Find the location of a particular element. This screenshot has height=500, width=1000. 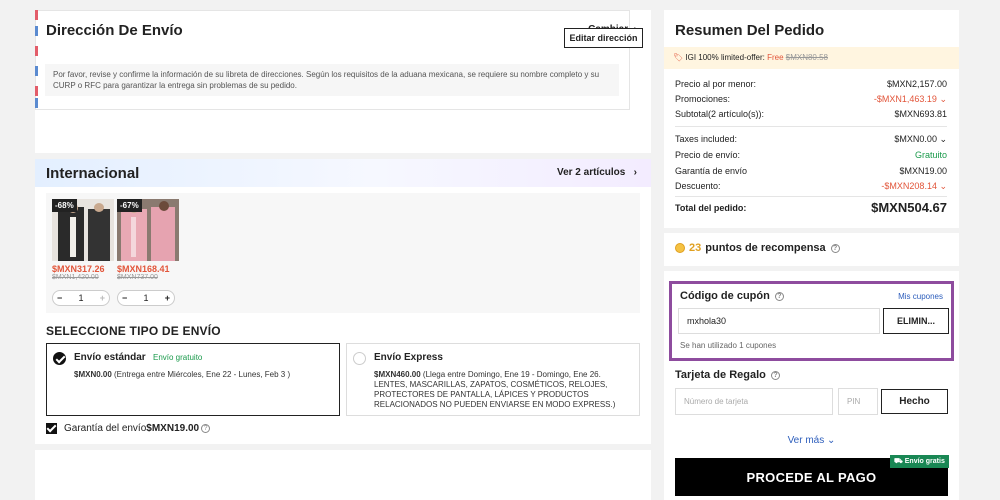

summary-value: $MXN19.00 is located at coordinates (923, 171).